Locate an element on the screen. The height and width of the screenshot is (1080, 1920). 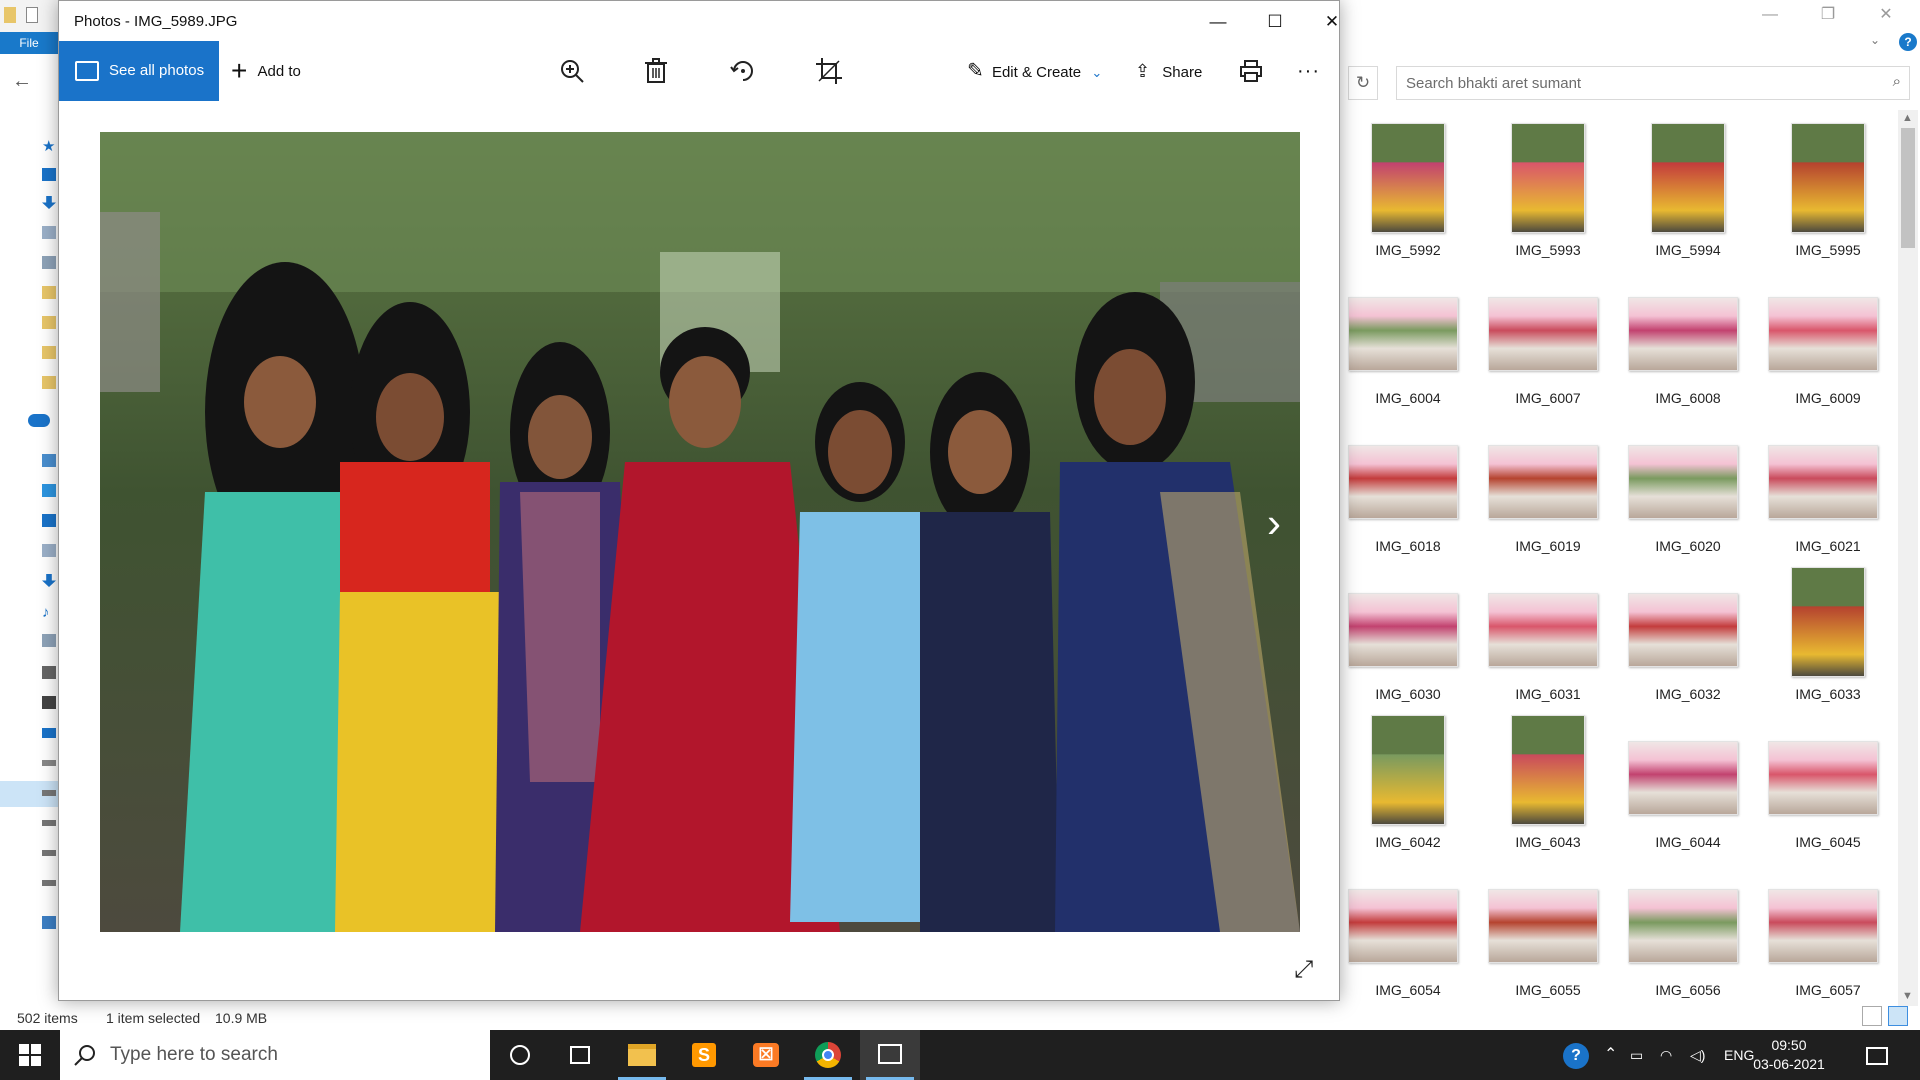
thumbnail-item: IMG_6045 is located at coordinates (1828, 784).